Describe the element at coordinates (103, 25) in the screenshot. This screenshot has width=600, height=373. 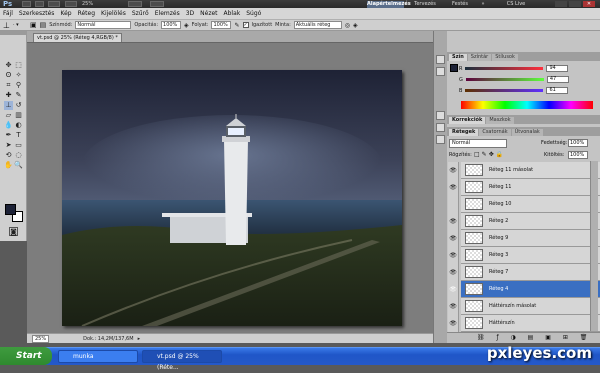
I see `mode-select: Normál` at that location.